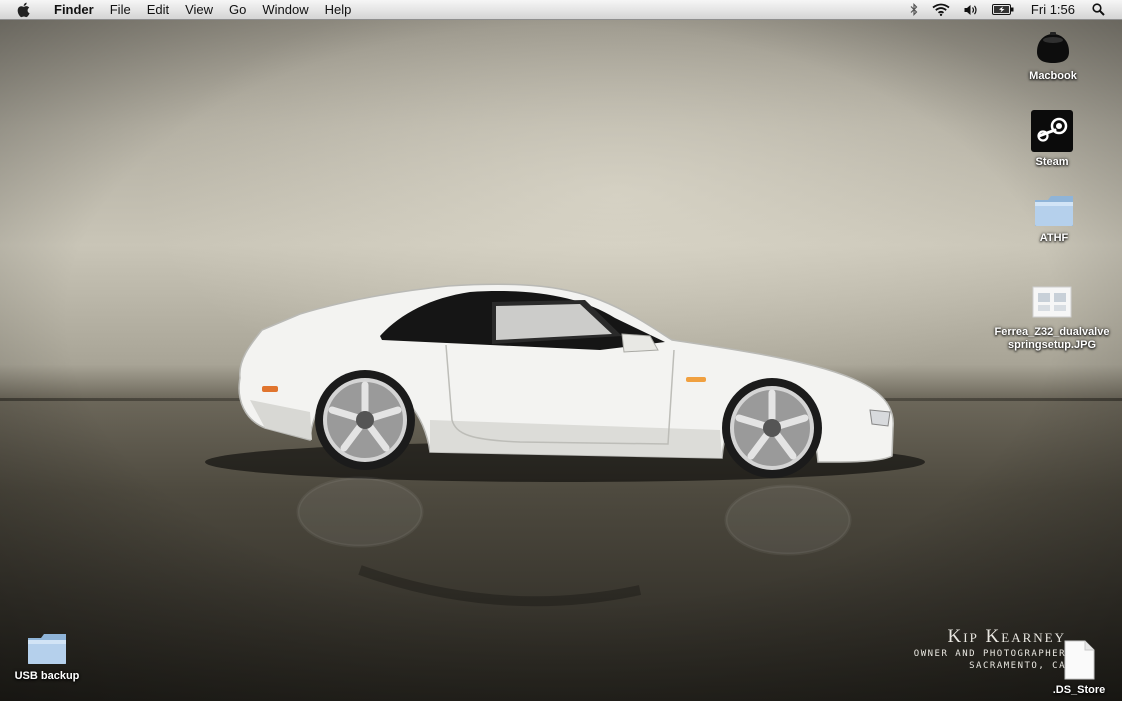 The height and width of the screenshot is (701, 1122). Describe the element at coordinates (1002, 9) in the screenshot. I see `battery-charging-icon` at that location.